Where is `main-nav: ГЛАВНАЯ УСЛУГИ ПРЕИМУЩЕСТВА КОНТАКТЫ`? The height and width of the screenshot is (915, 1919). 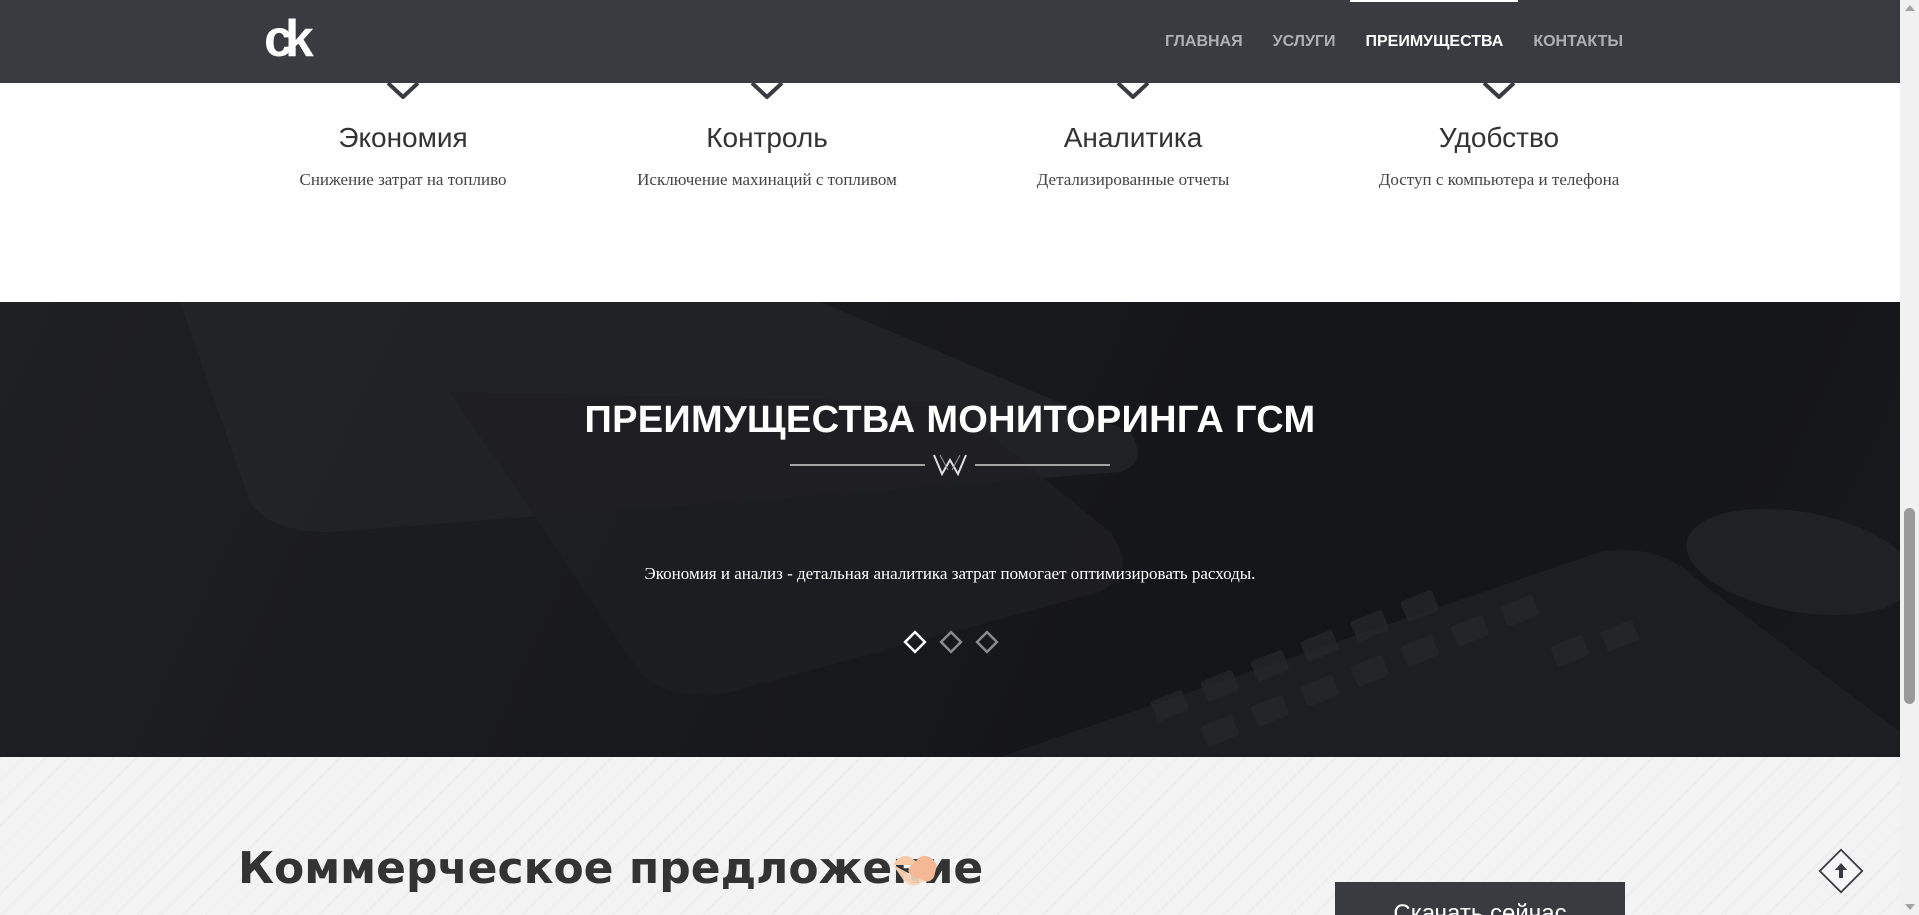
main-nav: ГЛАВНАЯ УСЛУГИ ПРЕИМУЩЕСТВА КОНТАКТЫ is located at coordinates (1394, 41).